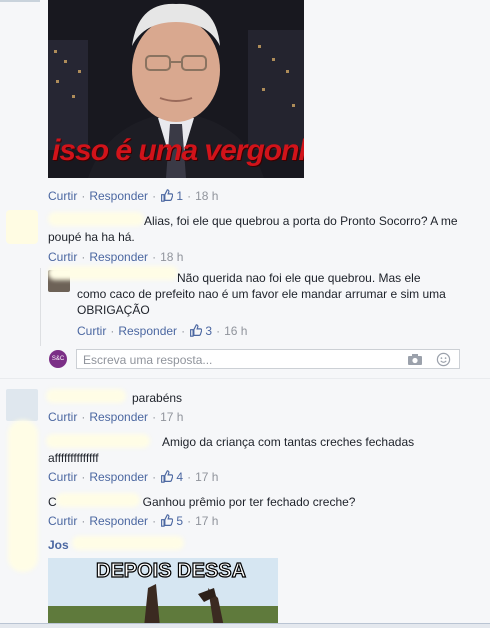 The width and height of the screenshot is (490, 628). I want to click on redacted-avatars, so click(23, 496).